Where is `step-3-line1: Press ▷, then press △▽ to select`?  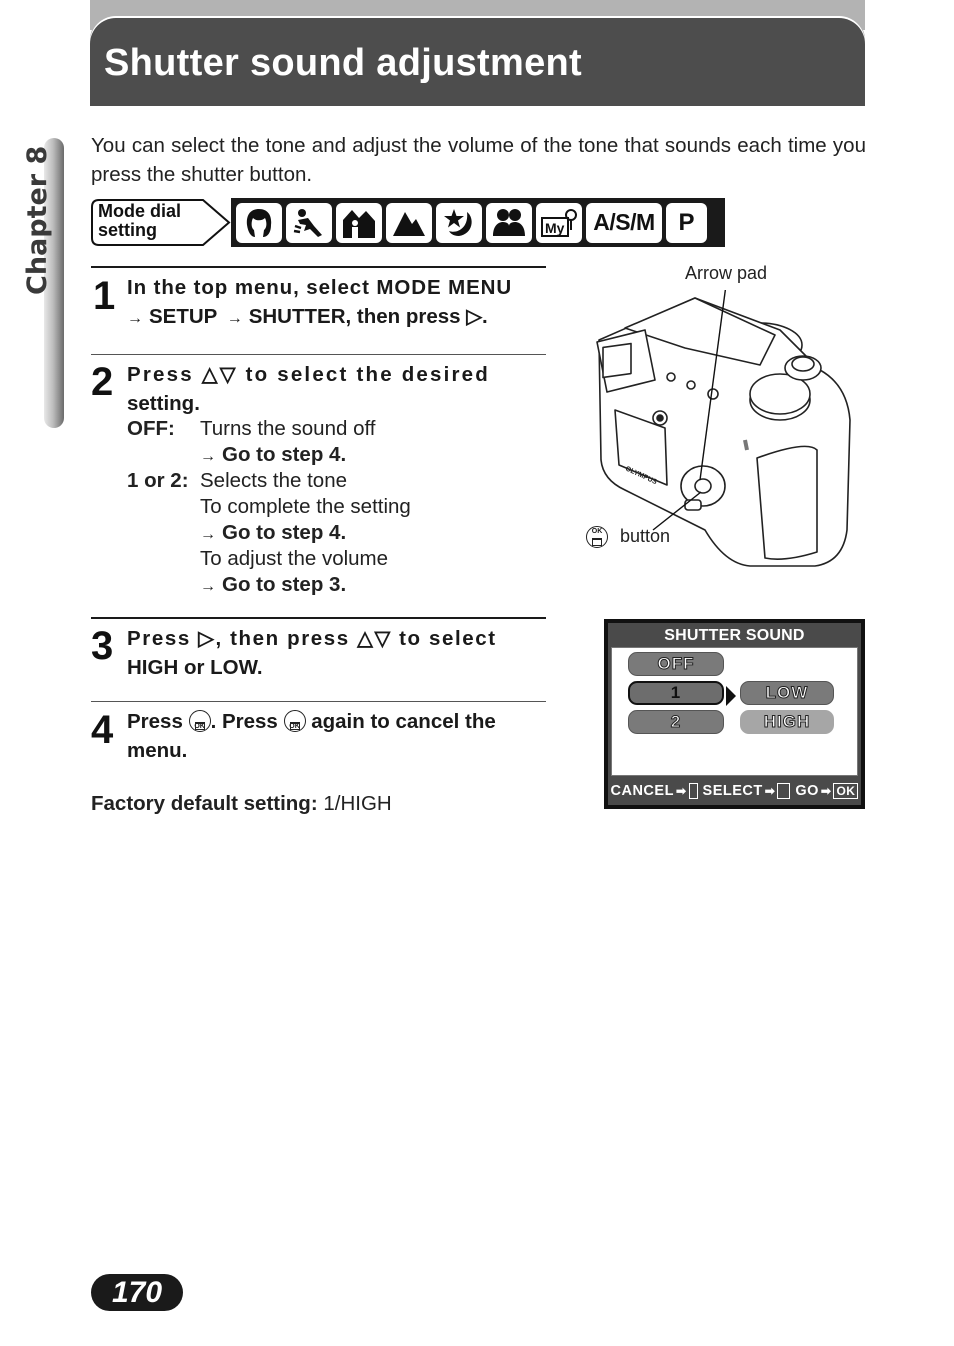 step-3-line1: Press ▷, then press △▽ to select is located at coordinates (312, 638).